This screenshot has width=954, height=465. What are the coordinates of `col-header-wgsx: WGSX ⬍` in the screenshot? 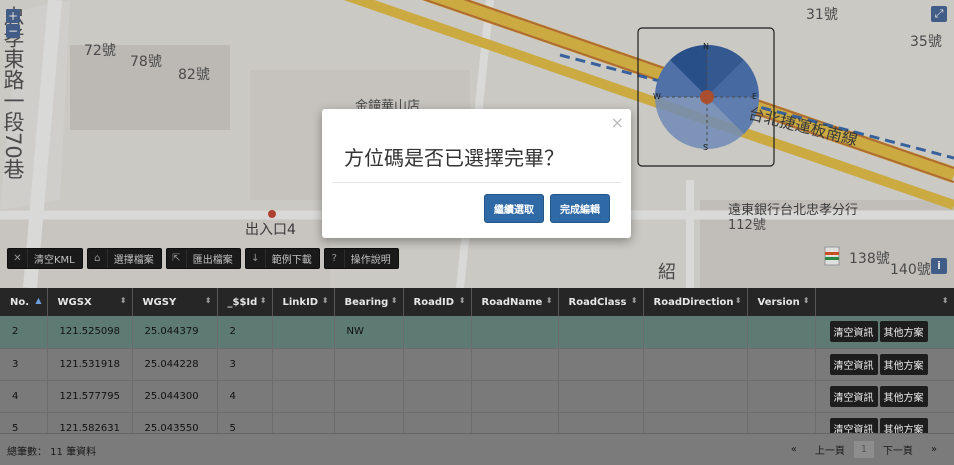 It's located at (90, 302).